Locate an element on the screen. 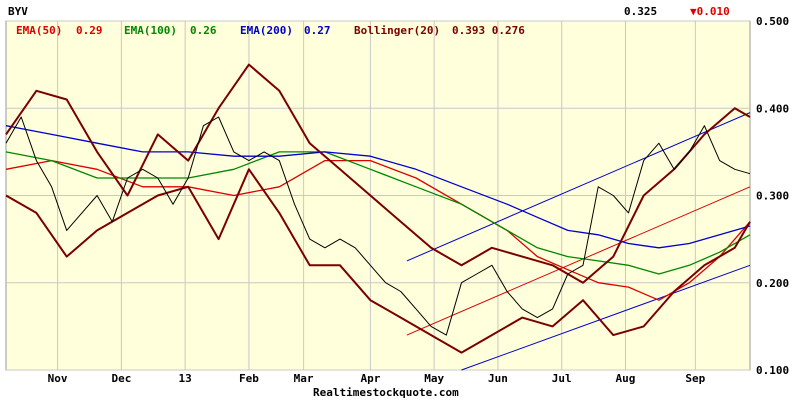 The width and height of the screenshot is (800, 400). x-tick-label: Mar is located at coordinates (304, 378).